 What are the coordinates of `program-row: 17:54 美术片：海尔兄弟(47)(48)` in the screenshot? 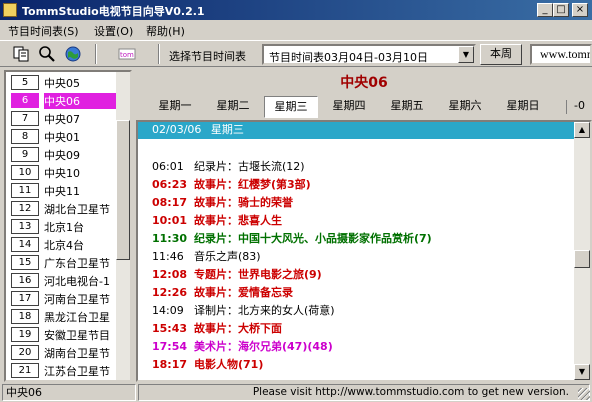 It's located at (242, 346).